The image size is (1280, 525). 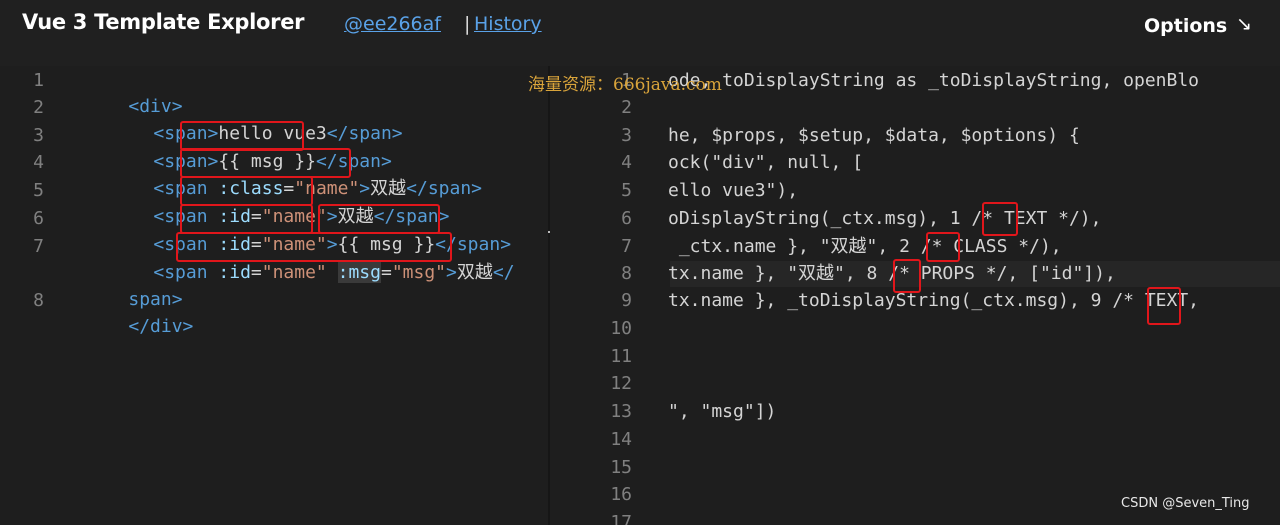 I want to click on commit-link: @ee266af, so click(x=392, y=24).